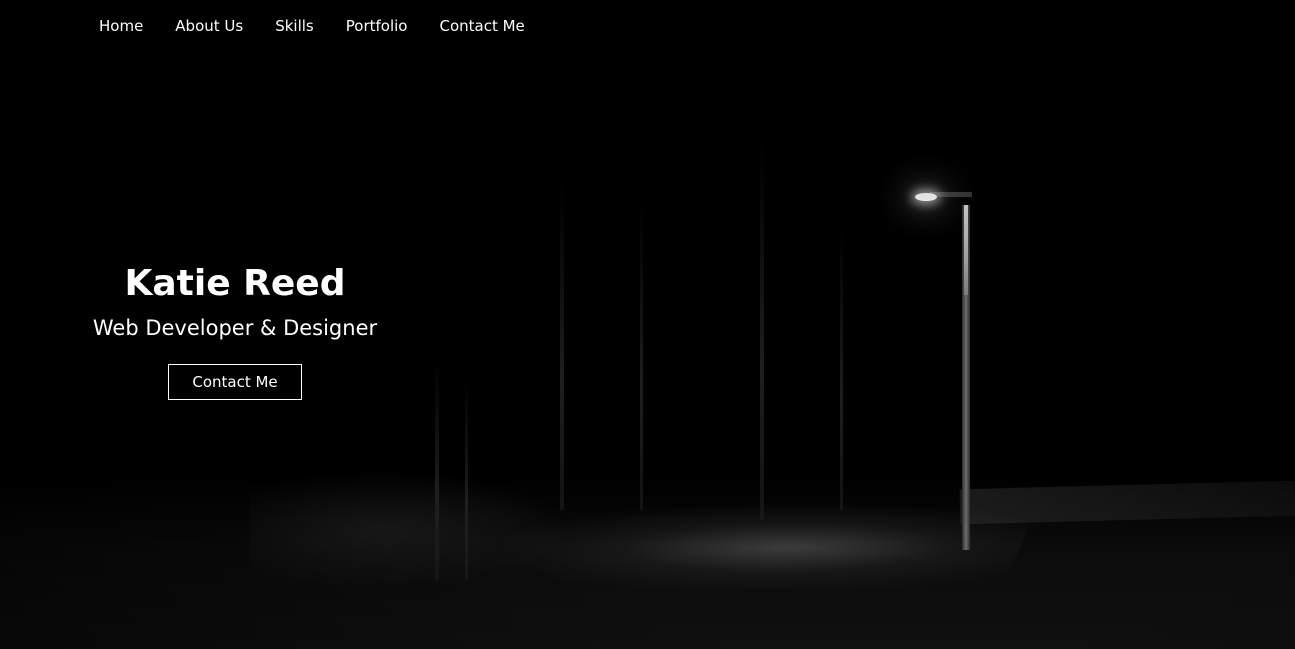 Image resolution: width=1295 pixels, height=649 pixels. I want to click on hero-name: Katie Reed, so click(235, 283).